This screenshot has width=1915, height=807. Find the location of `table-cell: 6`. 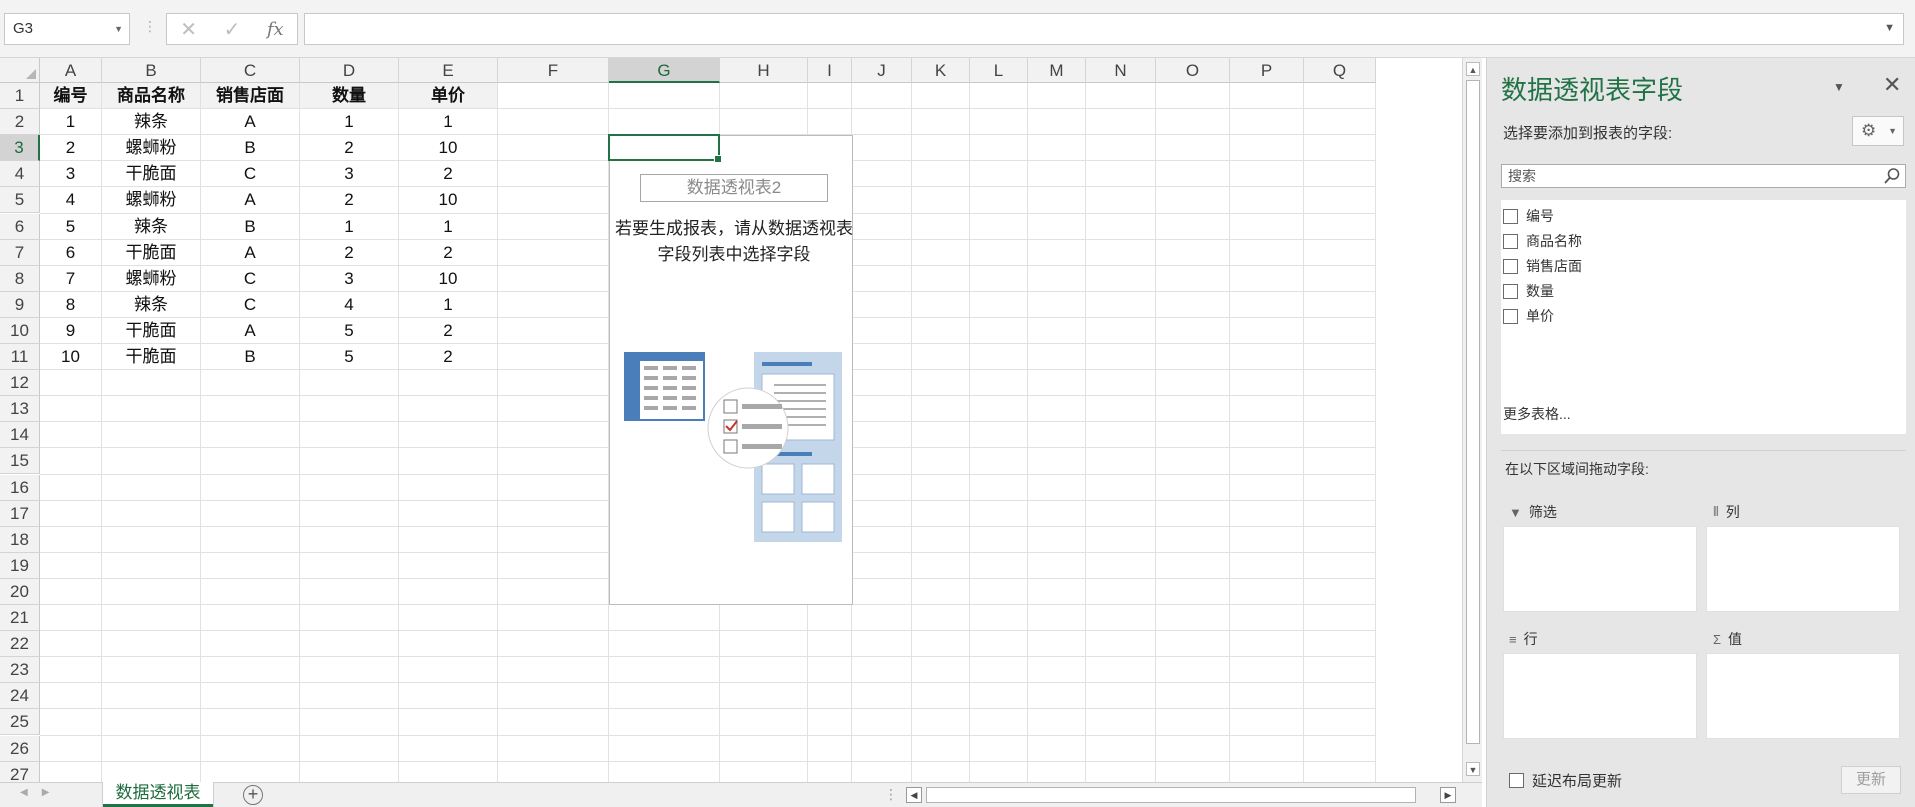

table-cell: 6 is located at coordinates (70, 252).